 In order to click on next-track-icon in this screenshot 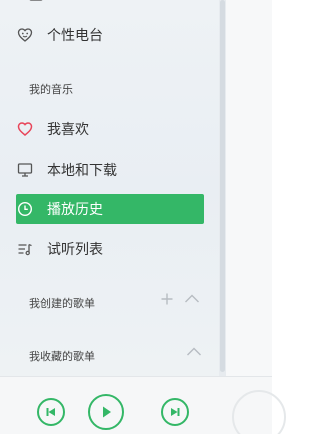, I will do `click(175, 412)`.